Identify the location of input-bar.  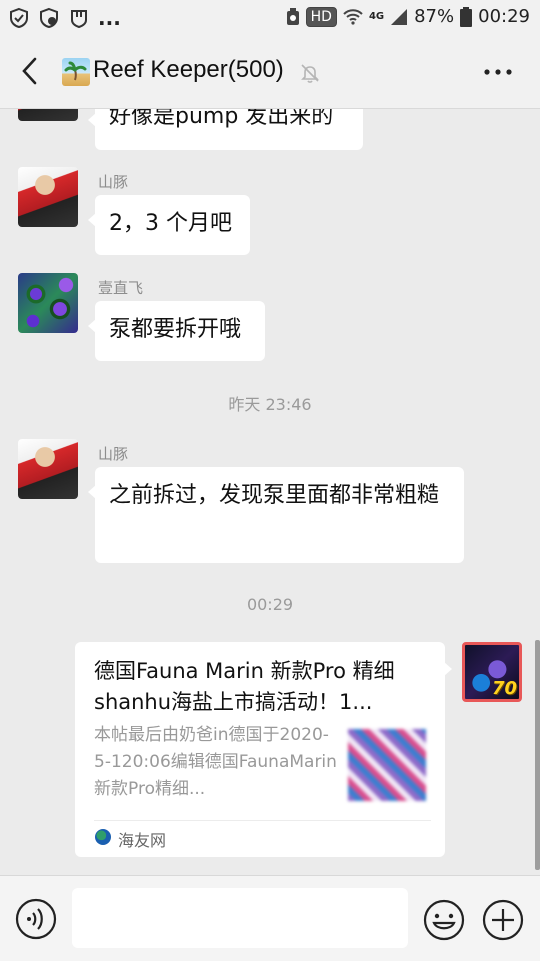
(270, 918).